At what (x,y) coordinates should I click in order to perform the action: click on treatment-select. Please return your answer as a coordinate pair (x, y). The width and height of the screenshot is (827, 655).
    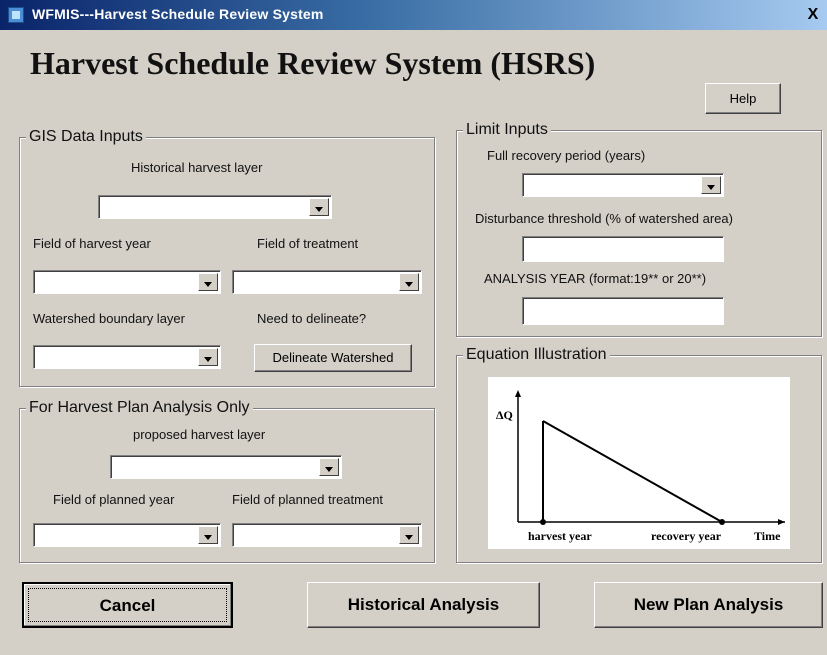
    Looking at the image, I should click on (327, 282).